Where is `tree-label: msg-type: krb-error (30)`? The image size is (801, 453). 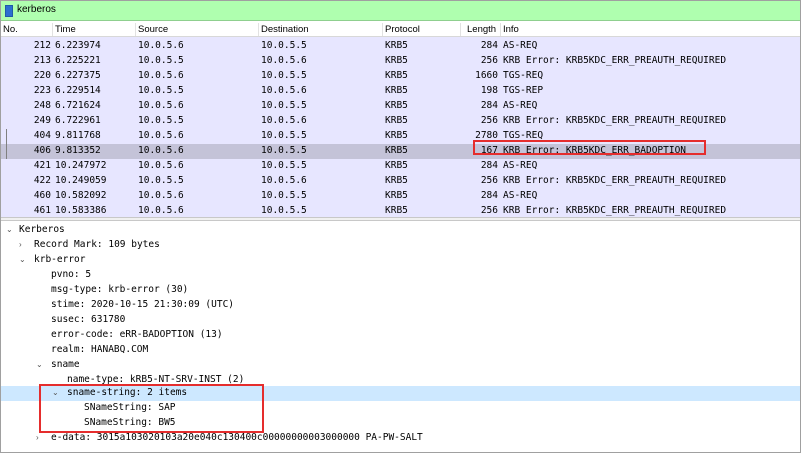
tree-label: msg-type: krb-error (30) is located at coordinates (120, 289).